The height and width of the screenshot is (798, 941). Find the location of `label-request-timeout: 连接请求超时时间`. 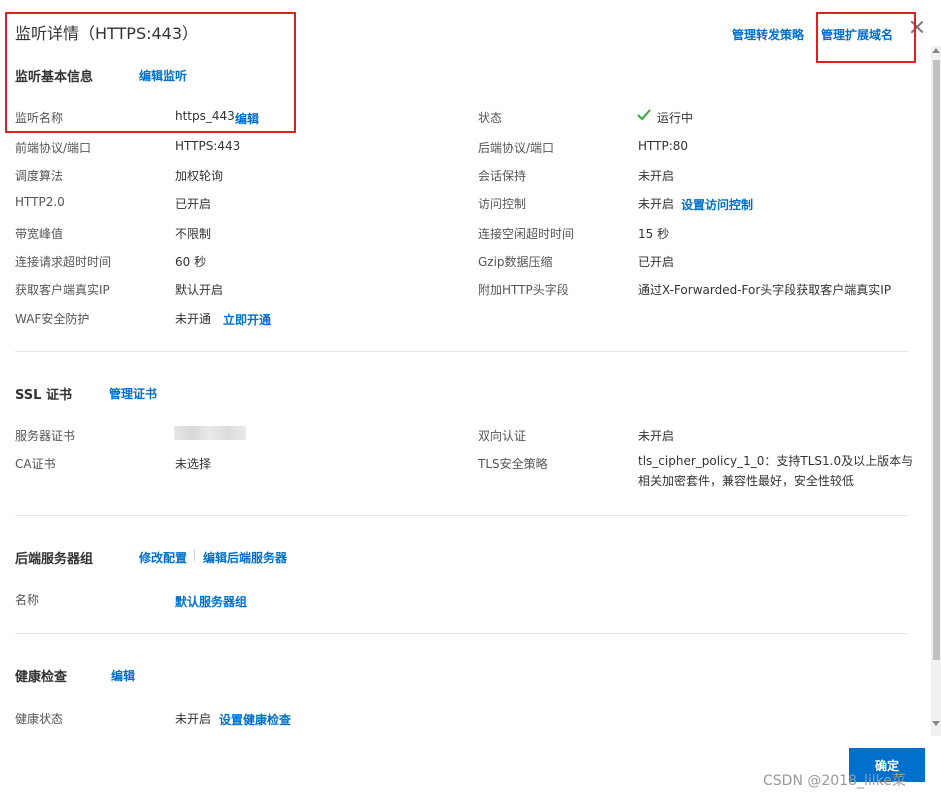

label-request-timeout: 连接请求超时时间 is located at coordinates (63, 262).